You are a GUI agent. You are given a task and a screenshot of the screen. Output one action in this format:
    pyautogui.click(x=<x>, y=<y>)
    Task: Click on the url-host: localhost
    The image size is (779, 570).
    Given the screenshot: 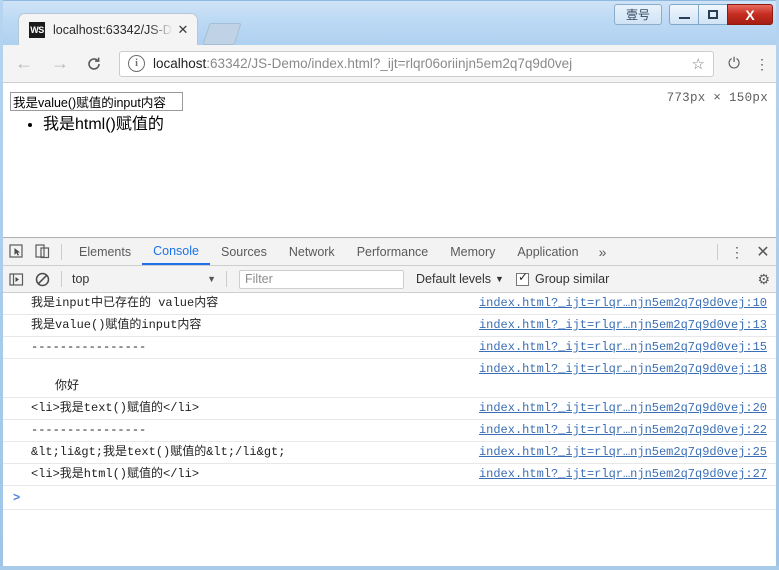 What is the action you would take?
    pyautogui.click(x=180, y=63)
    